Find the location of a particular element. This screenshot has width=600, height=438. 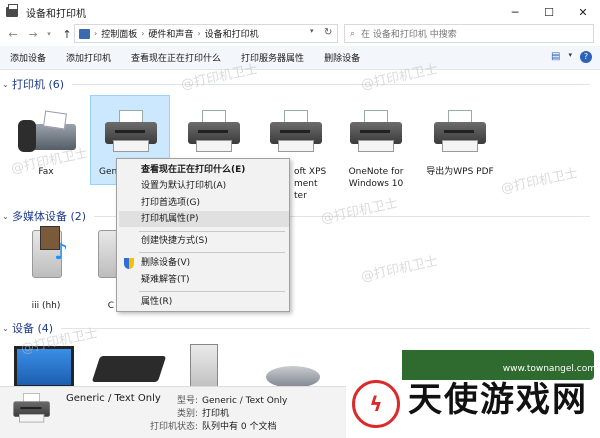

breadcrumb-item: 控制面板 is located at coordinates (119, 33).